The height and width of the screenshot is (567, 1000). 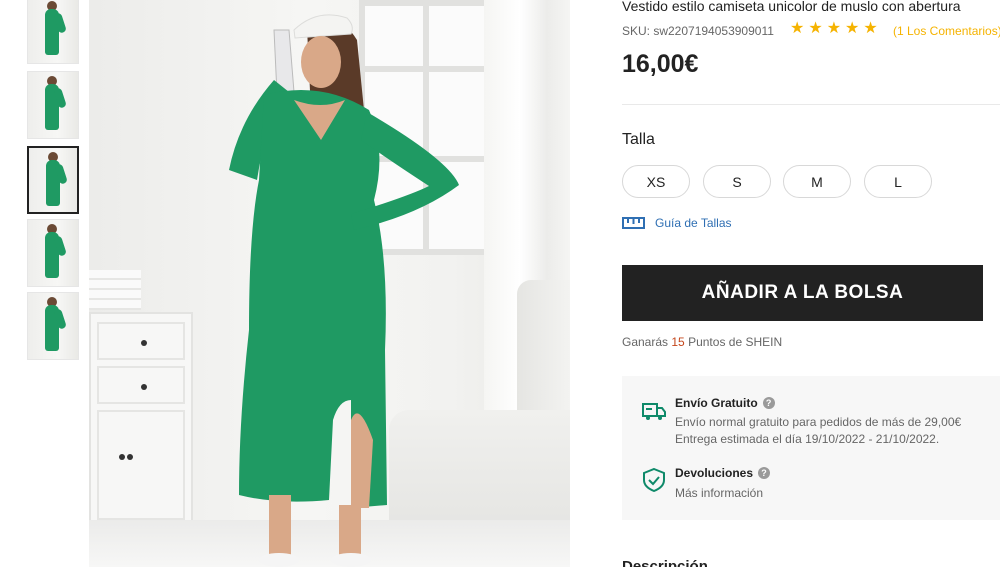 I want to click on description-heading: Descripción, so click(x=665, y=562).